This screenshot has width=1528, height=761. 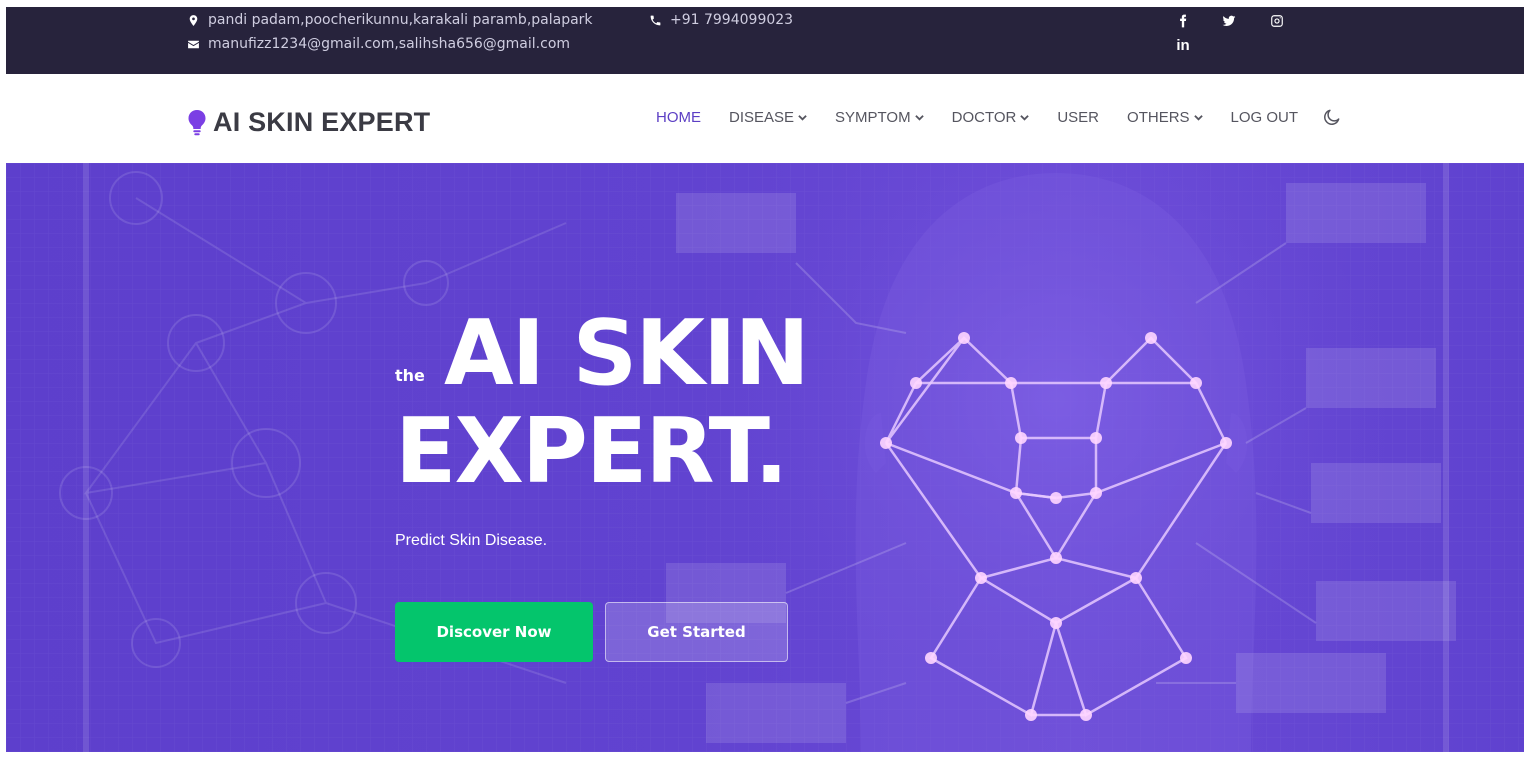 I want to click on nav-item-others: OTHERS, so click(x=1165, y=117).